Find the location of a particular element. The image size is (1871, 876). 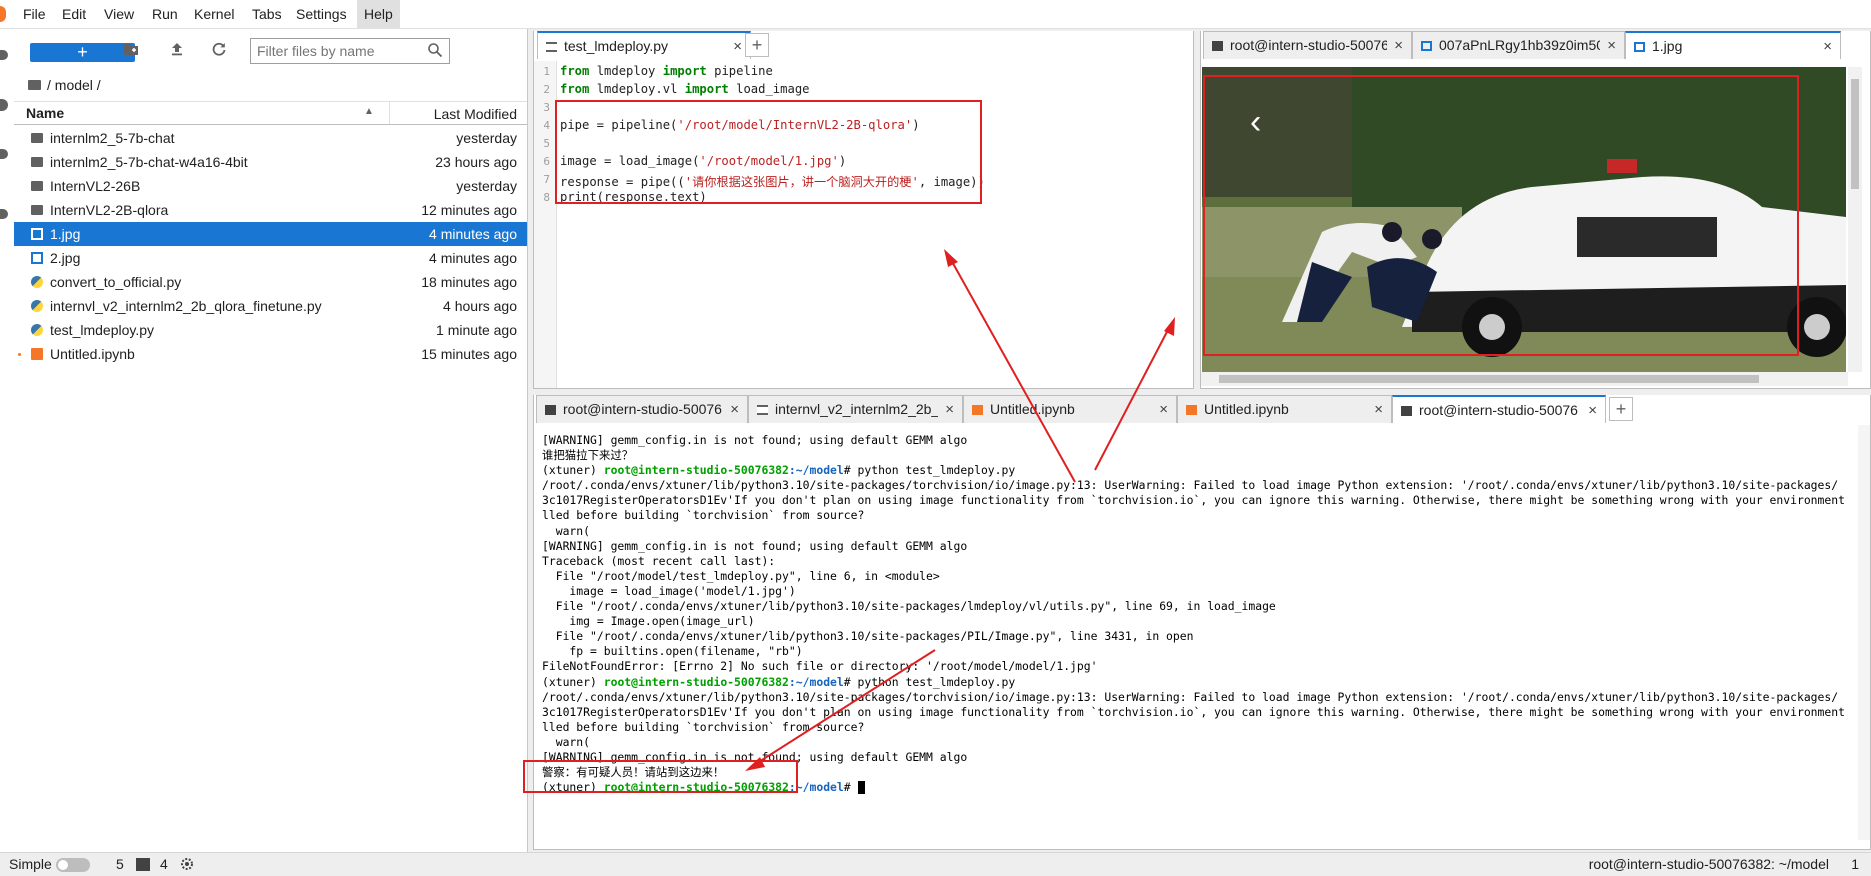

annotation-arrows is located at coordinates (960, 510).